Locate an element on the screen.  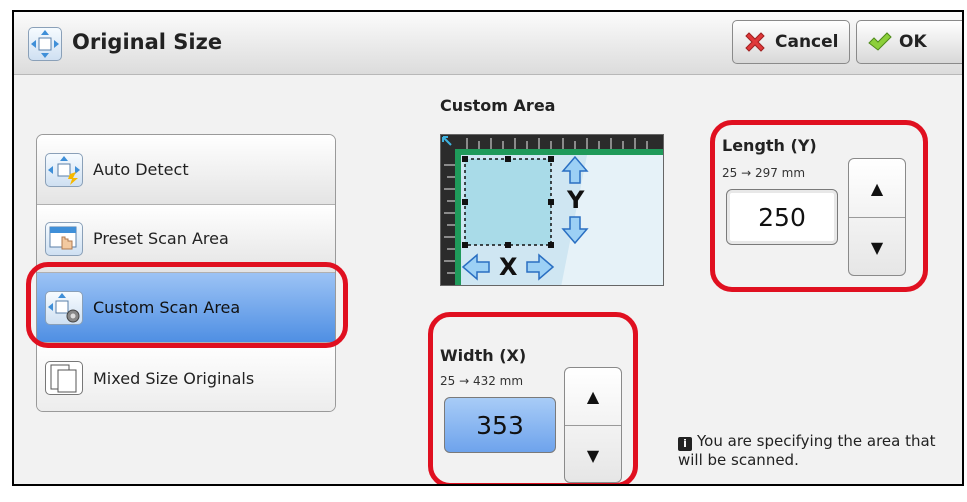
length-range: 25 → 297 mm is located at coordinates (764, 173).